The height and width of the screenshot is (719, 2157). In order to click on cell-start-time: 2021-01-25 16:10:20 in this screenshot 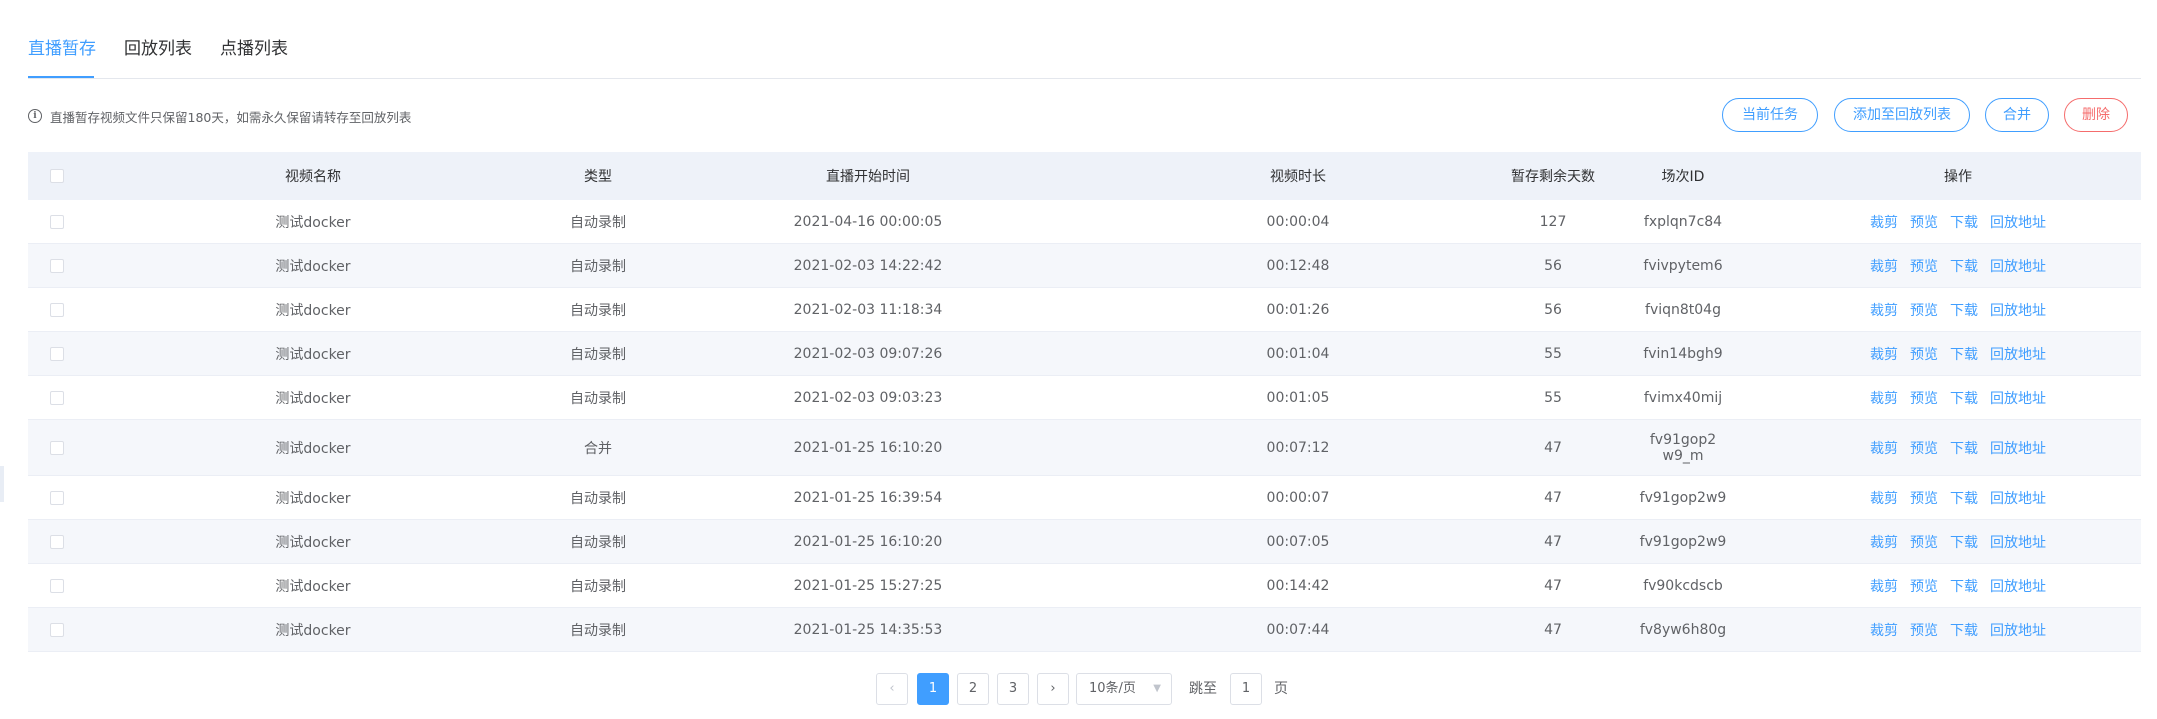, I will do `click(868, 541)`.